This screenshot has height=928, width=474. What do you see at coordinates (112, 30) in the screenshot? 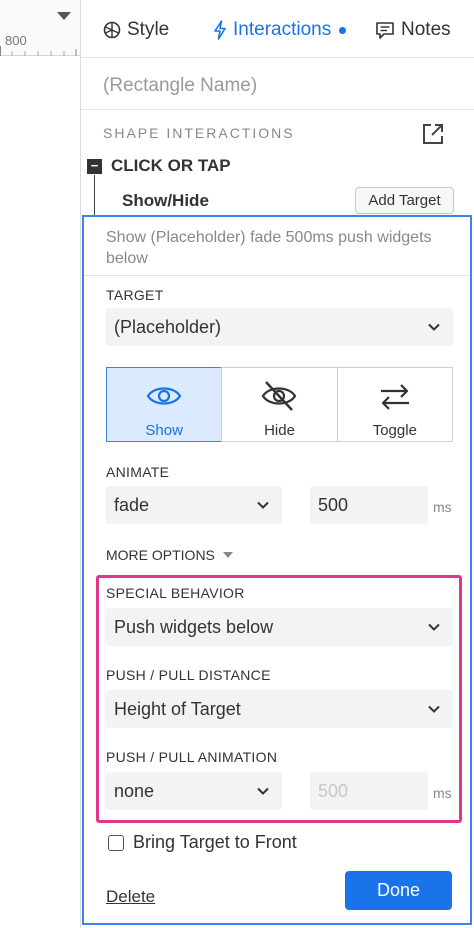
I see `style-icon` at bounding box center [112, 30].